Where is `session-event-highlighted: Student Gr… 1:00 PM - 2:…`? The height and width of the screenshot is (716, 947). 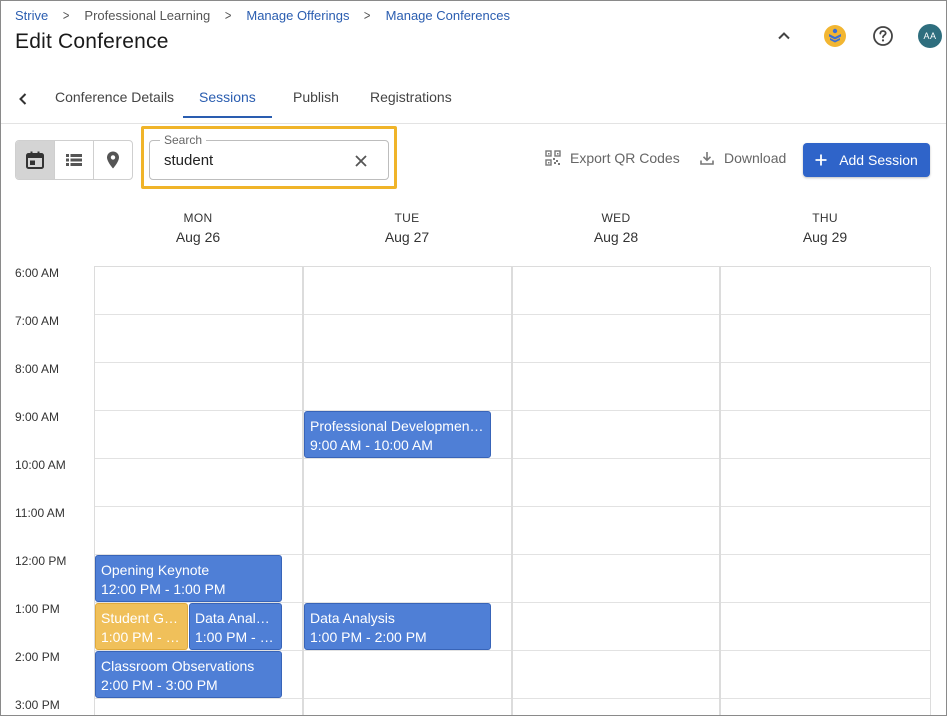 session-event-highlighted: Student Gr… 1:00 PM - 2:… is located at coordinates (141, 626).